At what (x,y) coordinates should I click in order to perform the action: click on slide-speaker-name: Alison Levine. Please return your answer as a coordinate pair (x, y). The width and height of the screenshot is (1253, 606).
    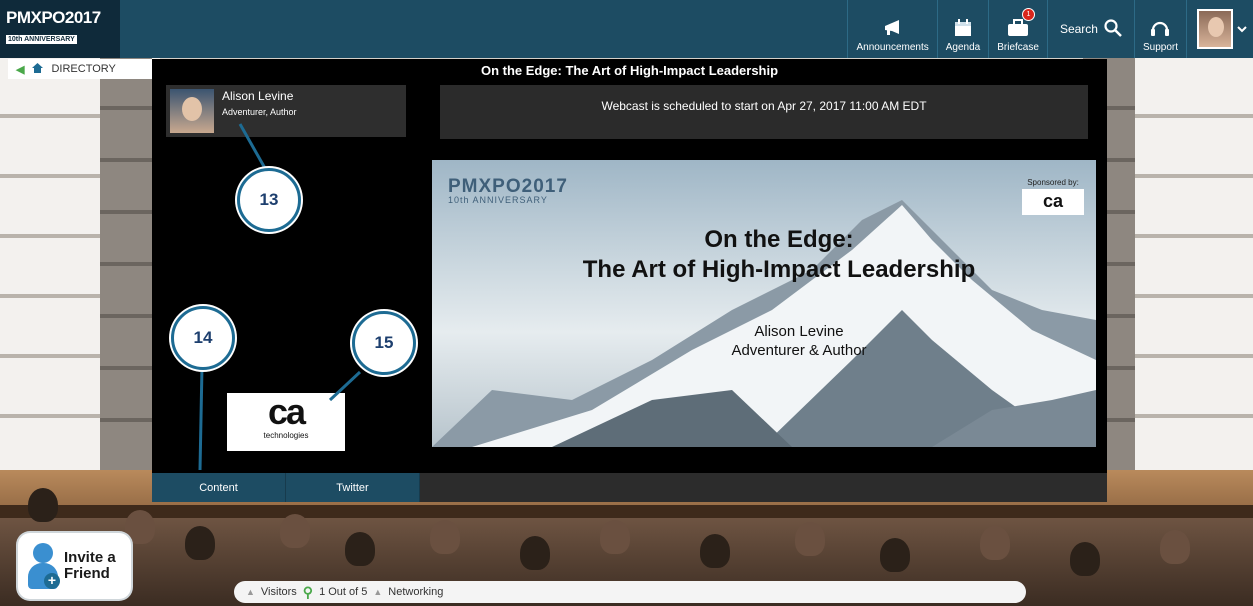
    Looking at the image, I should click on (799, 331).